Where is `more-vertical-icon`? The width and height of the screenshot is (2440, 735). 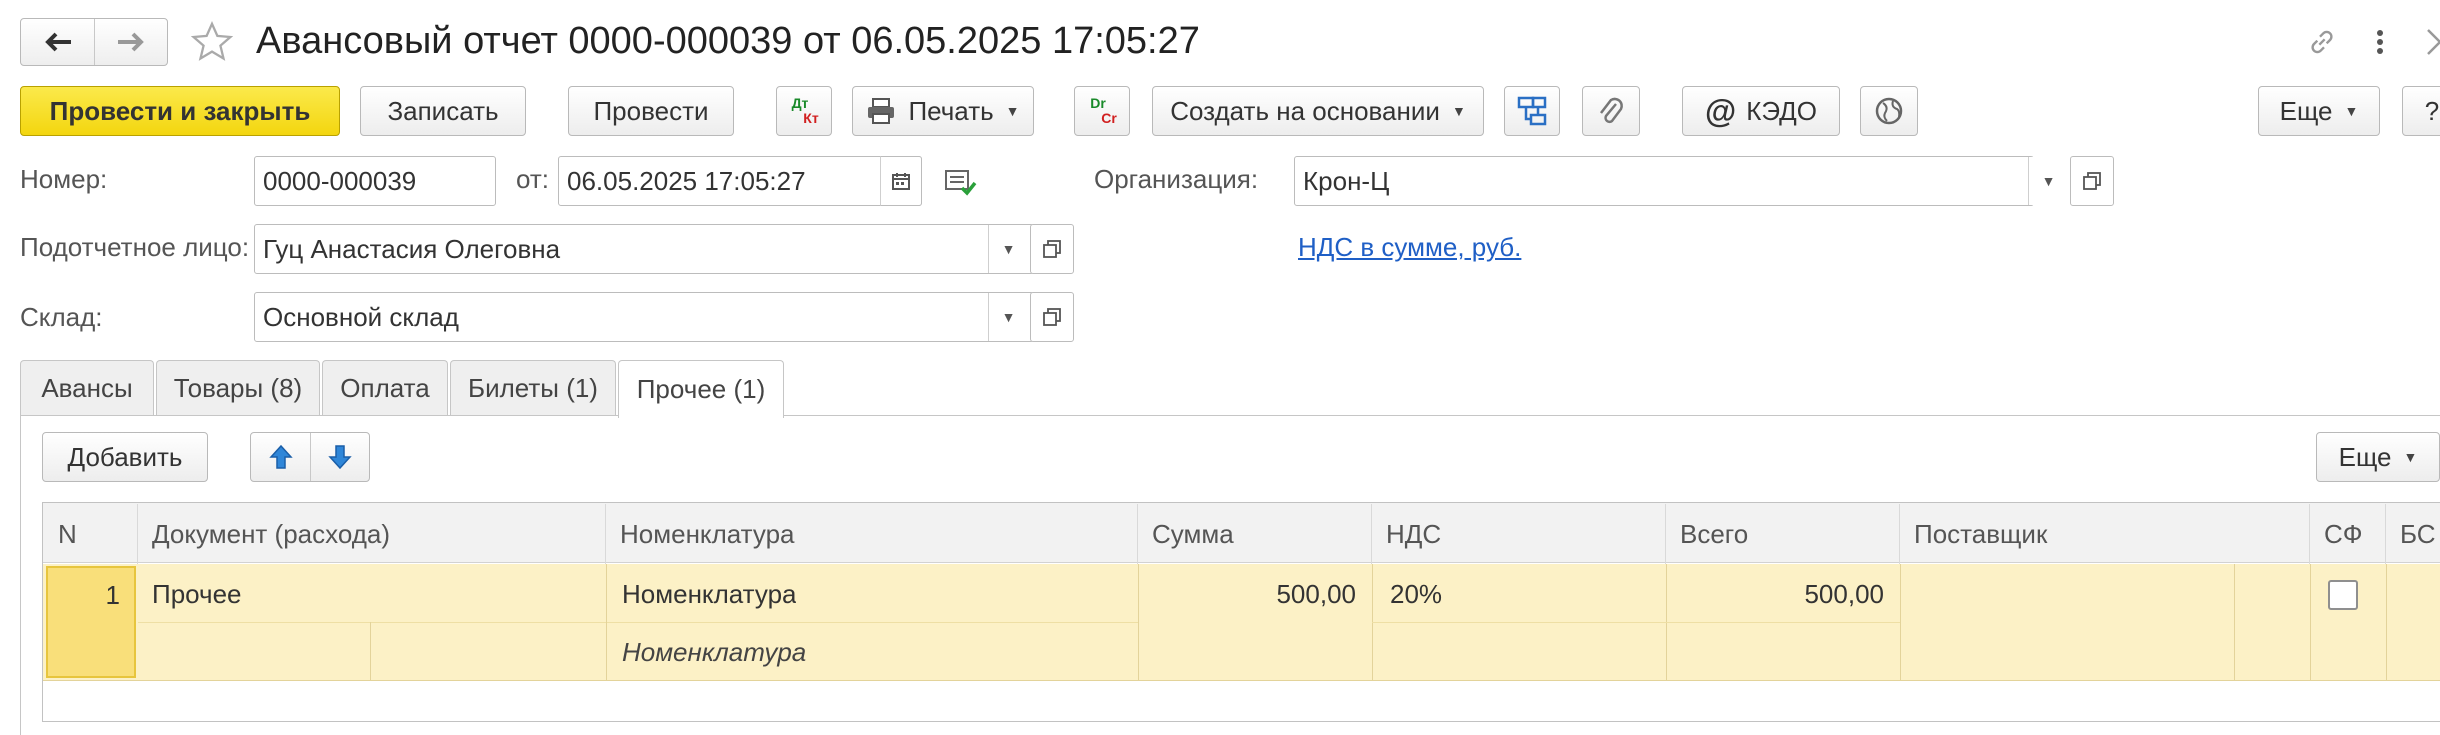
more-vertical-icon is located at coordinates (2380, 42).